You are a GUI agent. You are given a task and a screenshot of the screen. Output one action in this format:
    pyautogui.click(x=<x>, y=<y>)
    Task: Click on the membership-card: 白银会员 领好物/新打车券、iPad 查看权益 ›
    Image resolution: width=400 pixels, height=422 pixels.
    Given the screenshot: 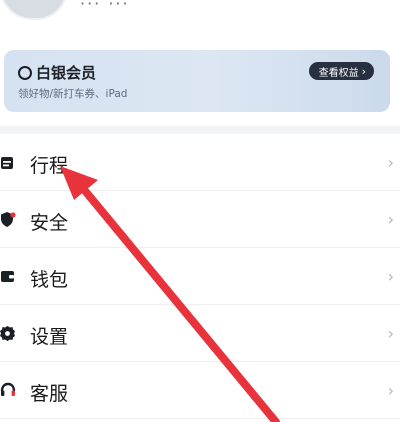 What is the action you would take?
    pyautogui.click(x=197, y=81)
    